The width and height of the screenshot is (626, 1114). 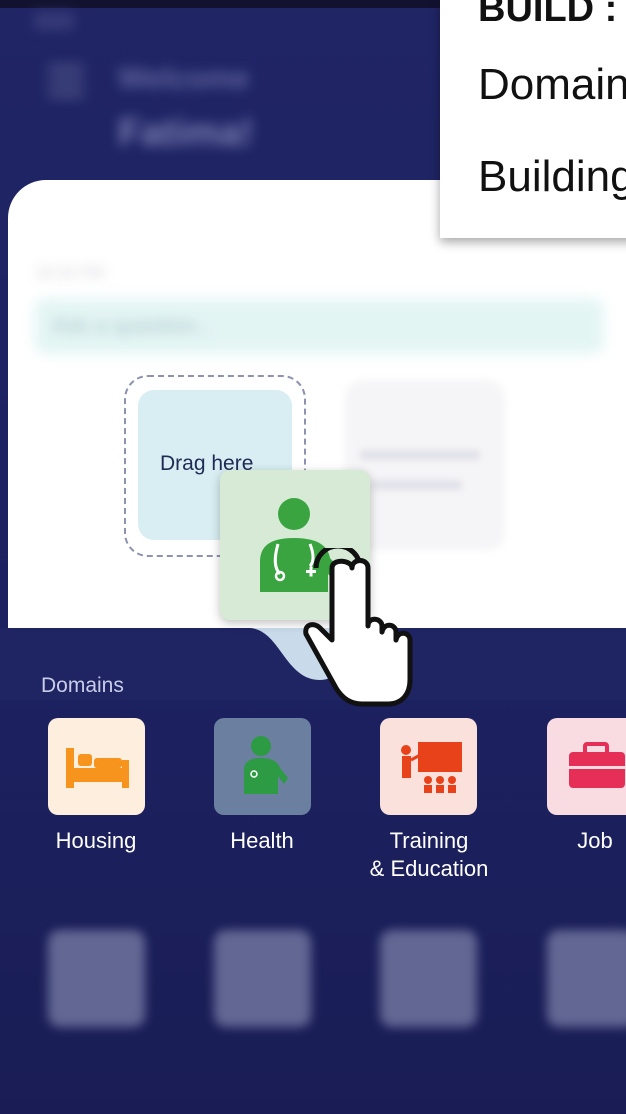 I want to click on domain-label-training-line2: & Education, so click(x=429, y=868).